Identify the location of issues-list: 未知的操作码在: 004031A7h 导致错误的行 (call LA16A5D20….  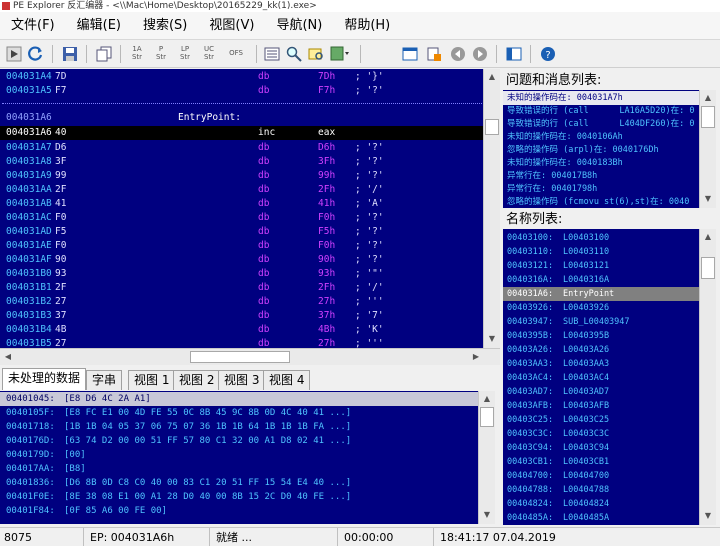
(601, 149).